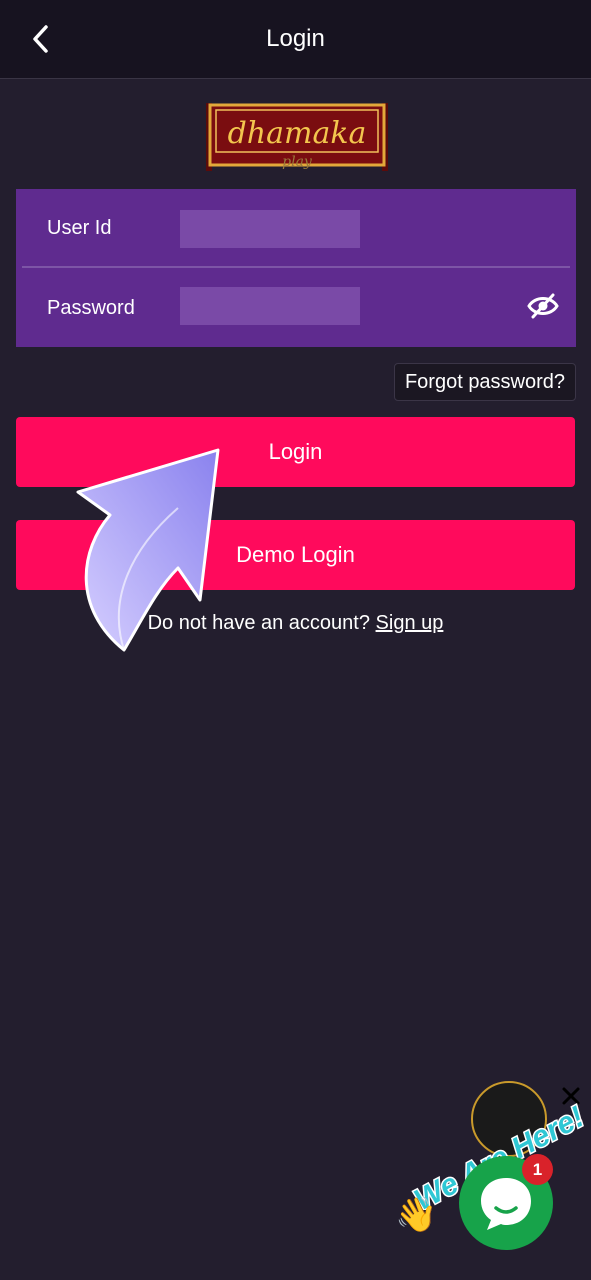 The width and height of the screenshot is (591, 1280). I want to click on password-label: Password, so click(91, 308).